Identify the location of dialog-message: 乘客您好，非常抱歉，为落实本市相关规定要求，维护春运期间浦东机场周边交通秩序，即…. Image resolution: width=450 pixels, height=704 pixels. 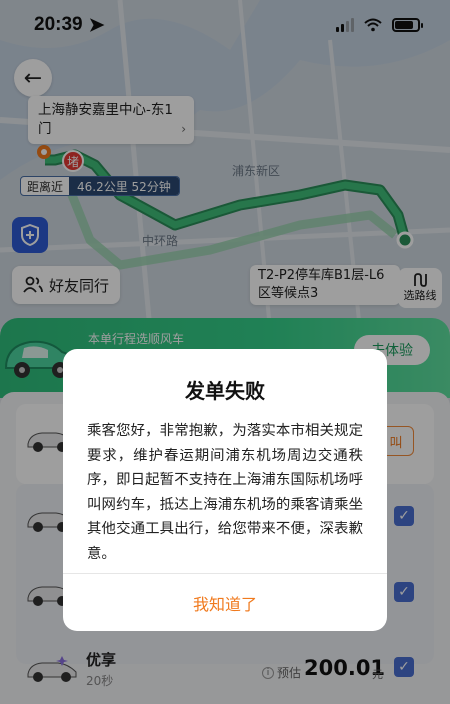
(225, 492).